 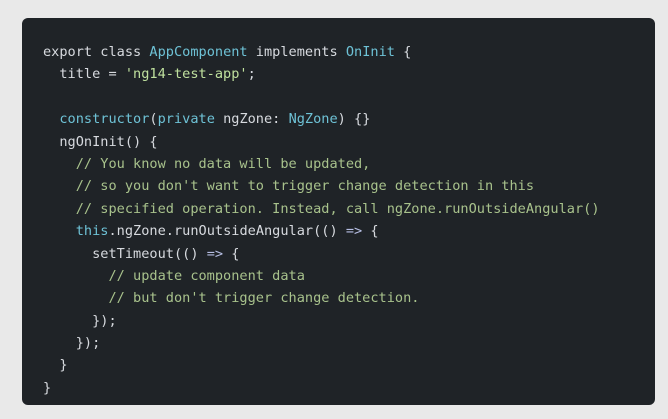 I want to click on code-line: // You know no data will be updated,, so click(x=349, y=164).